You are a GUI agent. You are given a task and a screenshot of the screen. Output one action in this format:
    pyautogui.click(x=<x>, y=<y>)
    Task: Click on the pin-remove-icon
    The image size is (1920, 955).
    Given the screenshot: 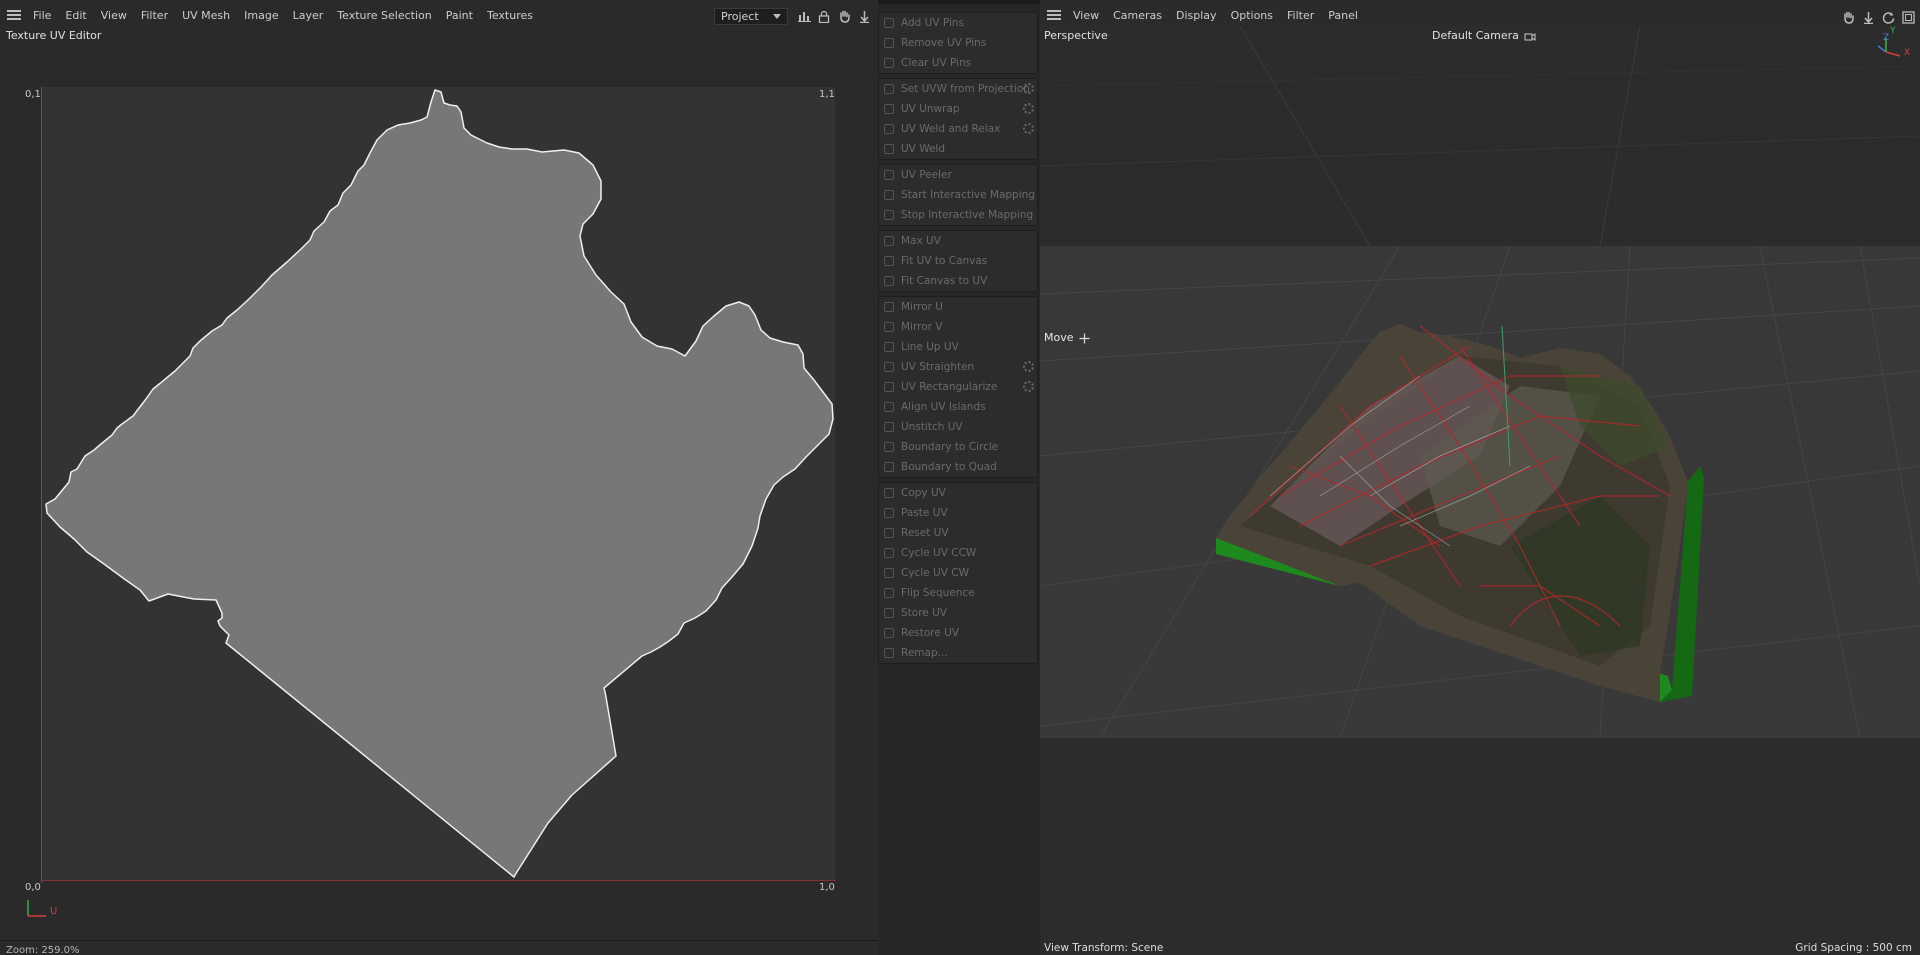 What is the action you would take?
    pyautogui.click(x=889, y=43)
    